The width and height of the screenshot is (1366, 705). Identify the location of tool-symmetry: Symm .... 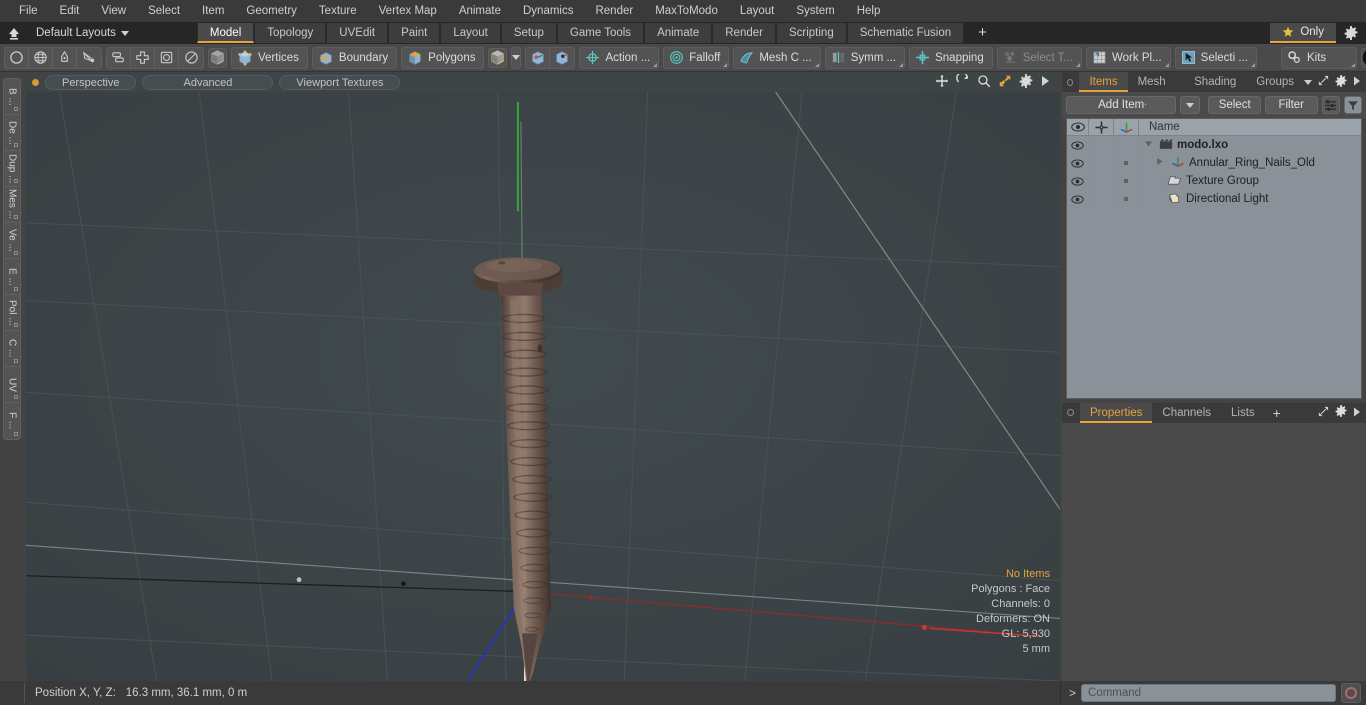
(865, 57).